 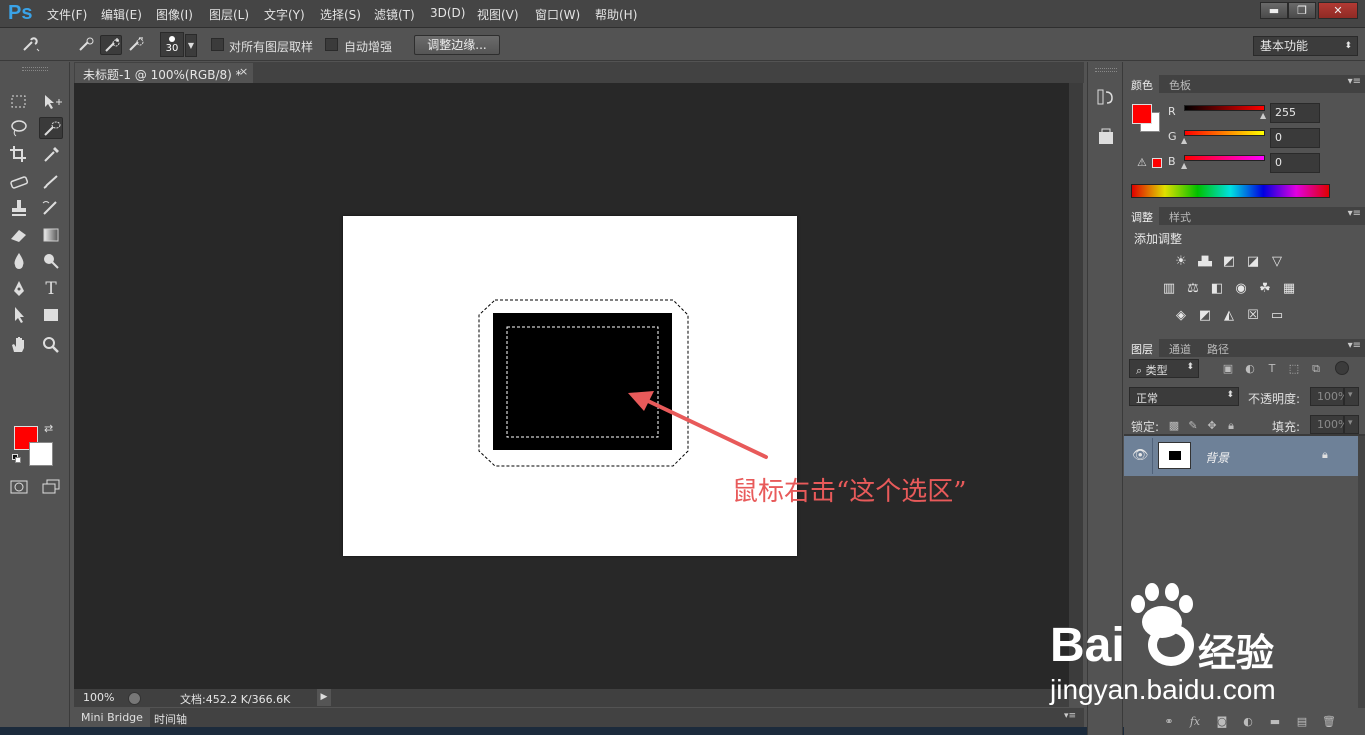 What do you see at coordinates (1179, 84) in the screenshot?
I see `tab-swatches: 色板` at bounding box center [1179, 84].